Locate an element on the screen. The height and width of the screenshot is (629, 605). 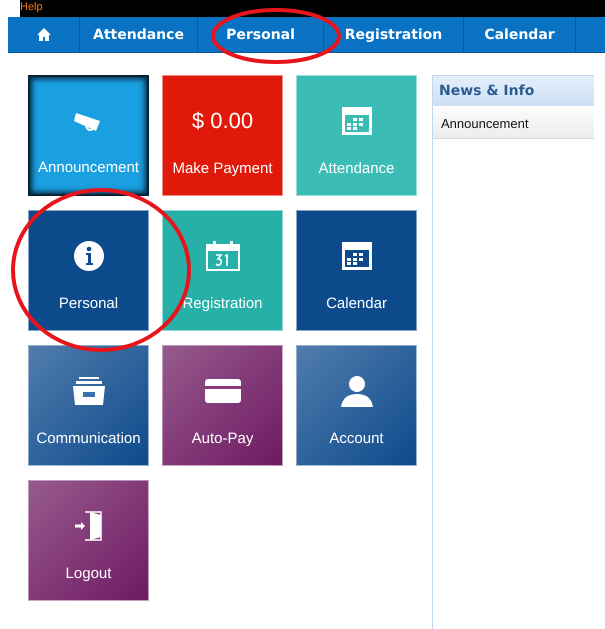
news-item: Announcement is located at coordinates (513, 123).